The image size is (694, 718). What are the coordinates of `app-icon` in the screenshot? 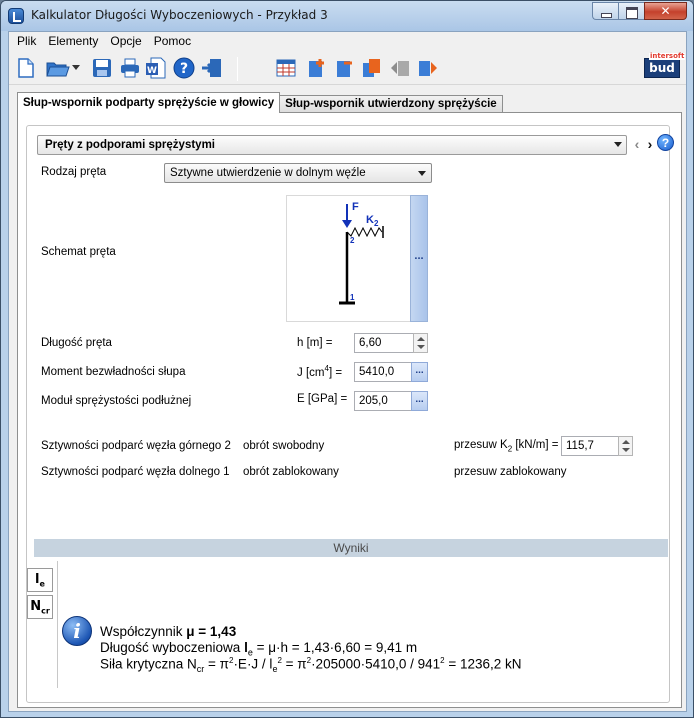 It's located at (16, 16).